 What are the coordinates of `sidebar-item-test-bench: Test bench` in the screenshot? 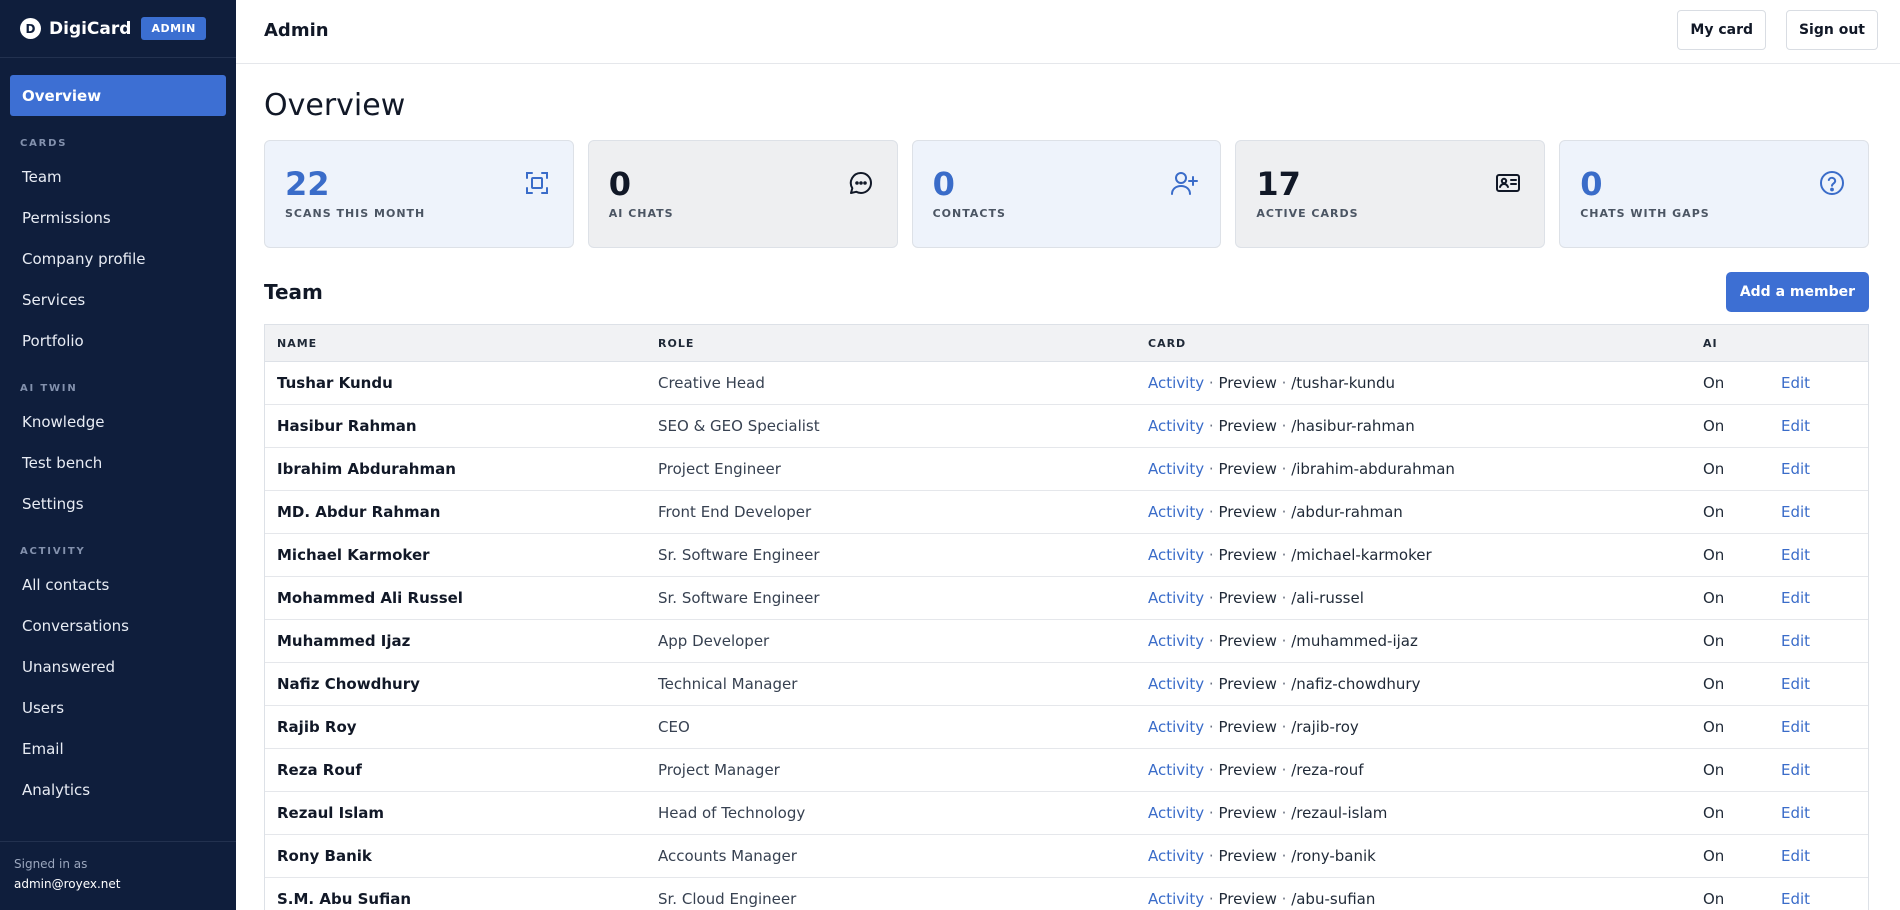 It's located at (118, 462).